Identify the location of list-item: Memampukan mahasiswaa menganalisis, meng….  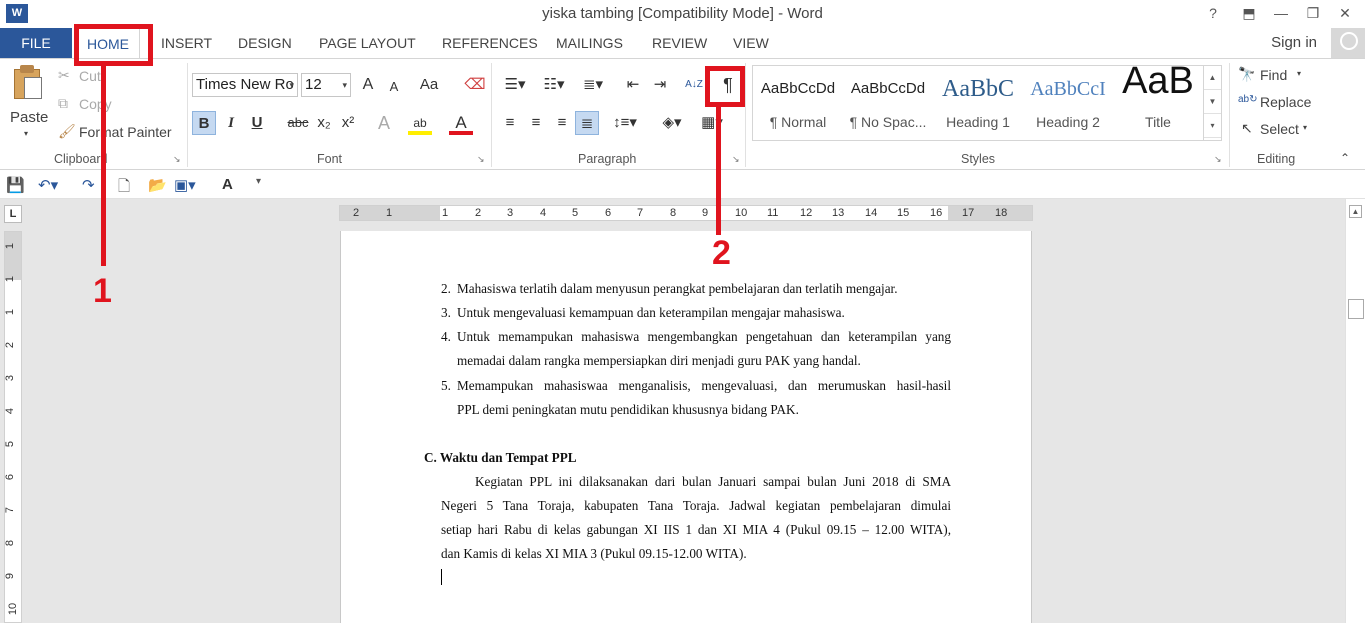
(704, 385).